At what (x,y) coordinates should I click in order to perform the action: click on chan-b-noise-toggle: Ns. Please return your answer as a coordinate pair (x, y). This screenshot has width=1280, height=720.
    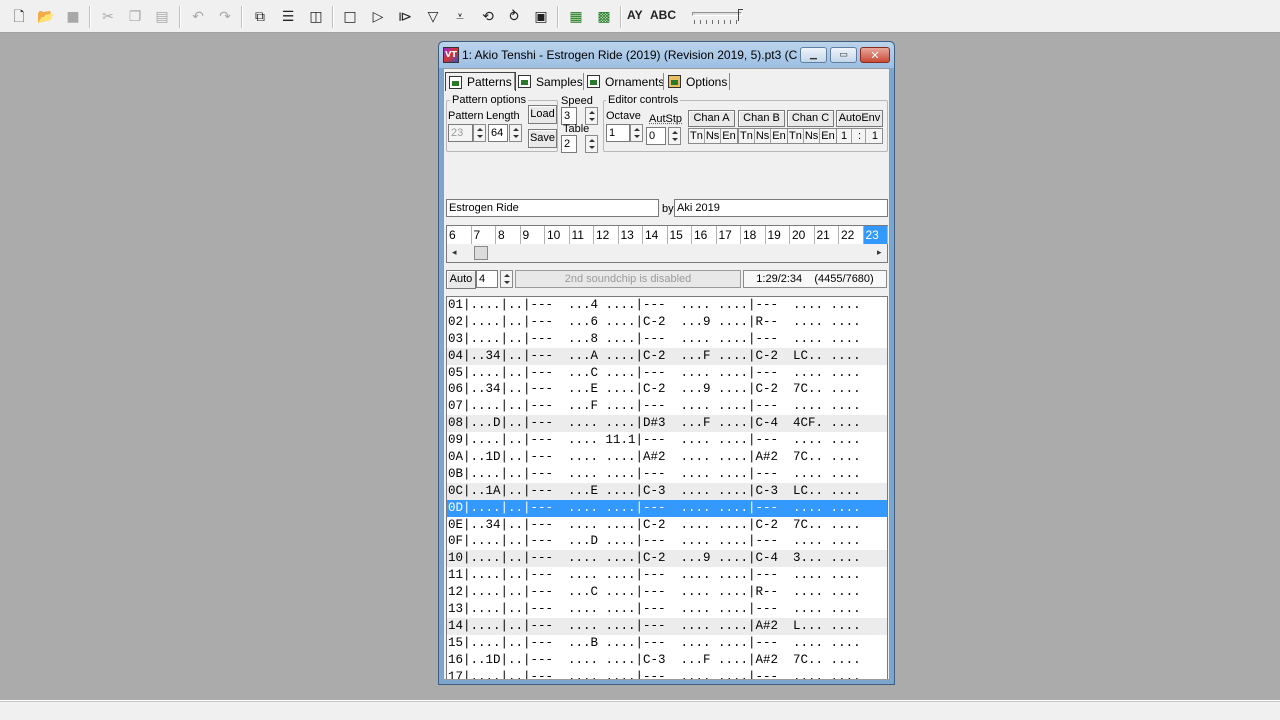
    Looking at the image, I should click on (763, 136).